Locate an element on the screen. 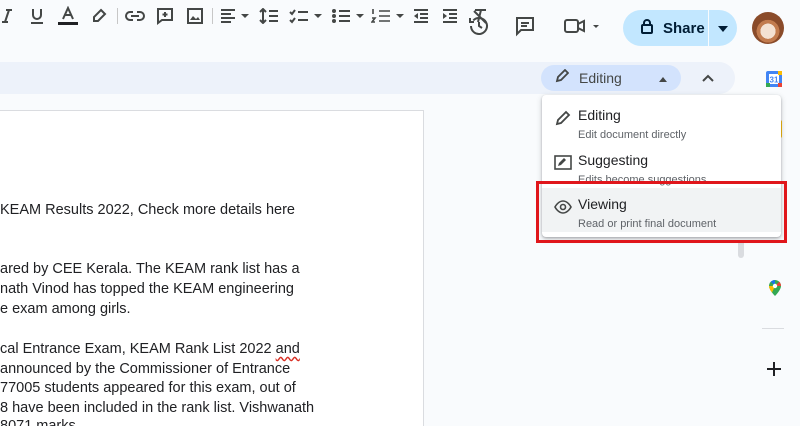 This screenshot has width=800, height=426. share-label: Share is located at coordinates (684, 28).